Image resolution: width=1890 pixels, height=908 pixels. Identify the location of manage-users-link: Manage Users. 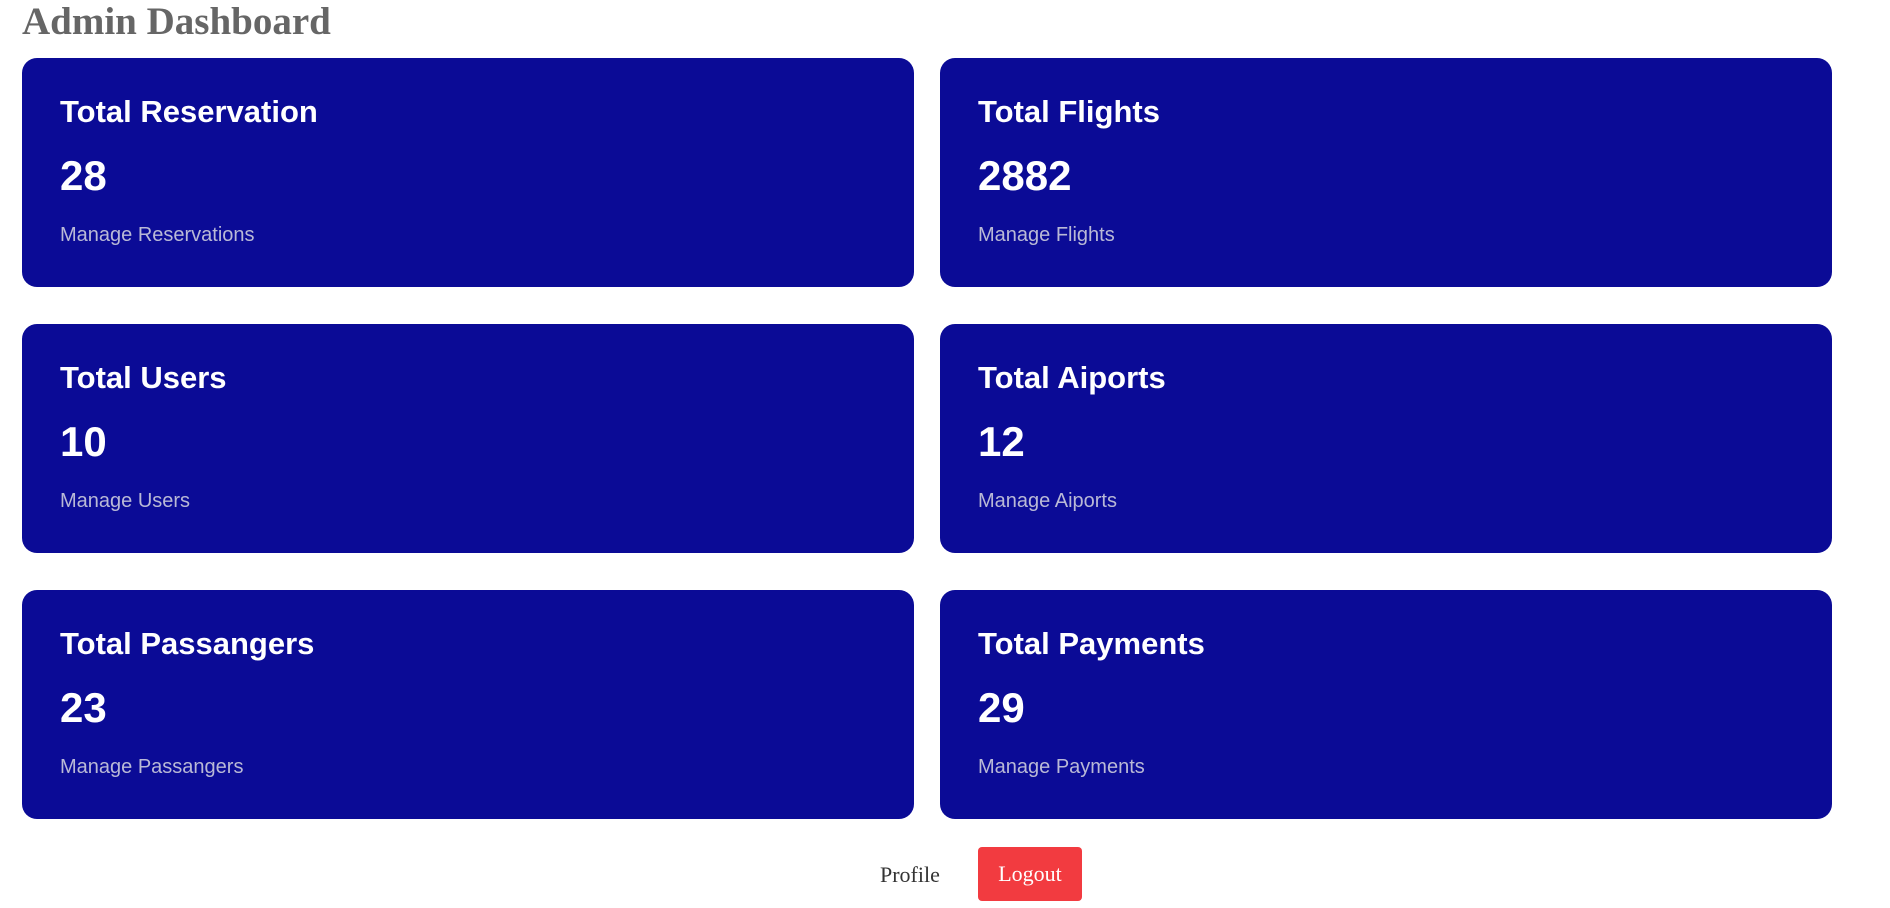
(125, 501).